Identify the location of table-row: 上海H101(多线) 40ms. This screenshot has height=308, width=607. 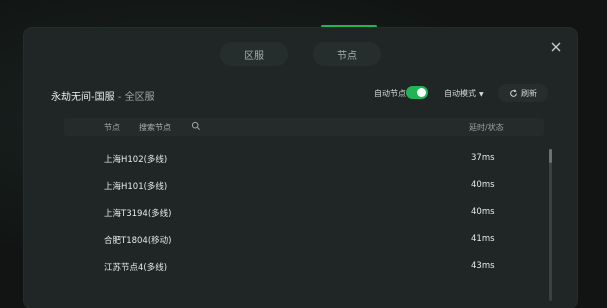
(304, 185).